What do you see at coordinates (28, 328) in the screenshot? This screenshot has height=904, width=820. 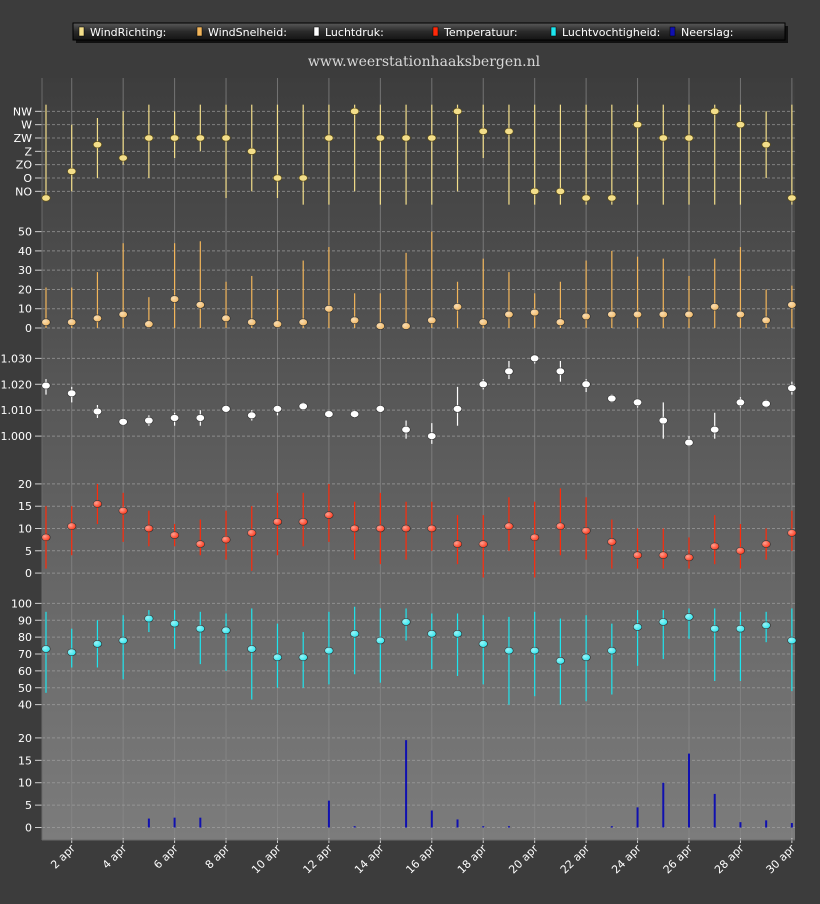 I see `y-tick-label: 0` at bounding box center [28, 328].